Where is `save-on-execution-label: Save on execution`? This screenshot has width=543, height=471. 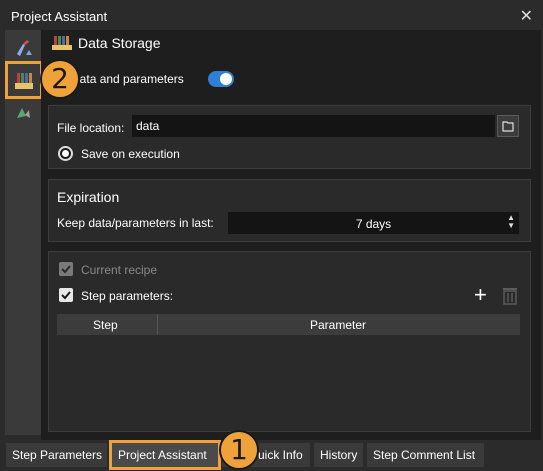 save-on-execution-label: Save on execution is located at coordinates (130, 154).